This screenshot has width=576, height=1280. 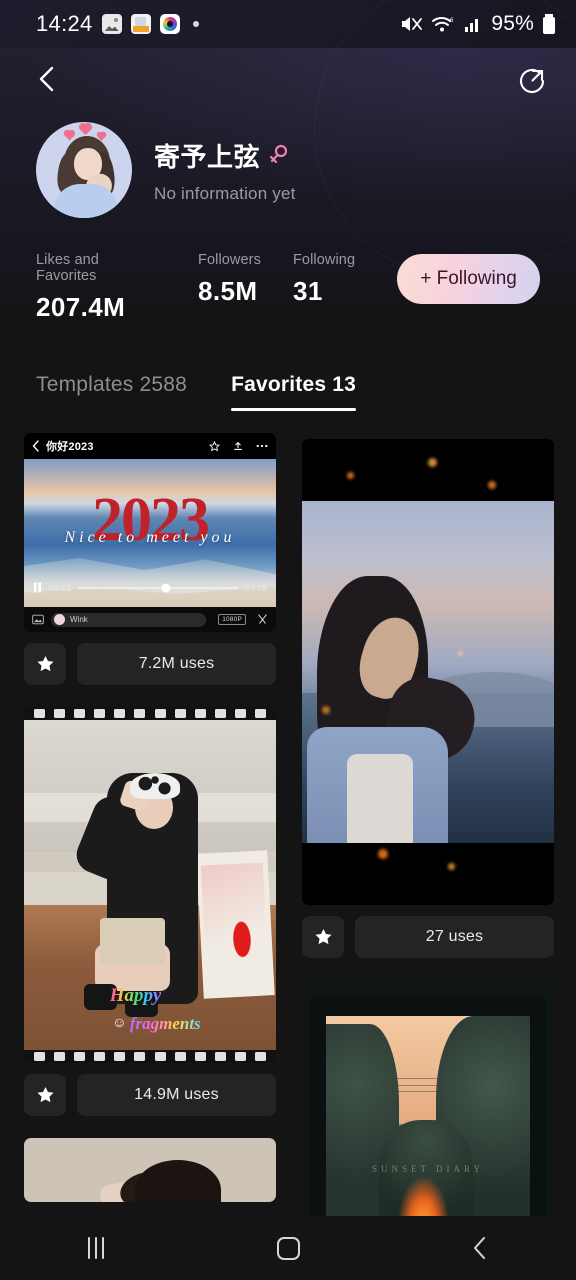 I want to click on uses-count-button: 14.9M uses, so click(x=176, y=1095).